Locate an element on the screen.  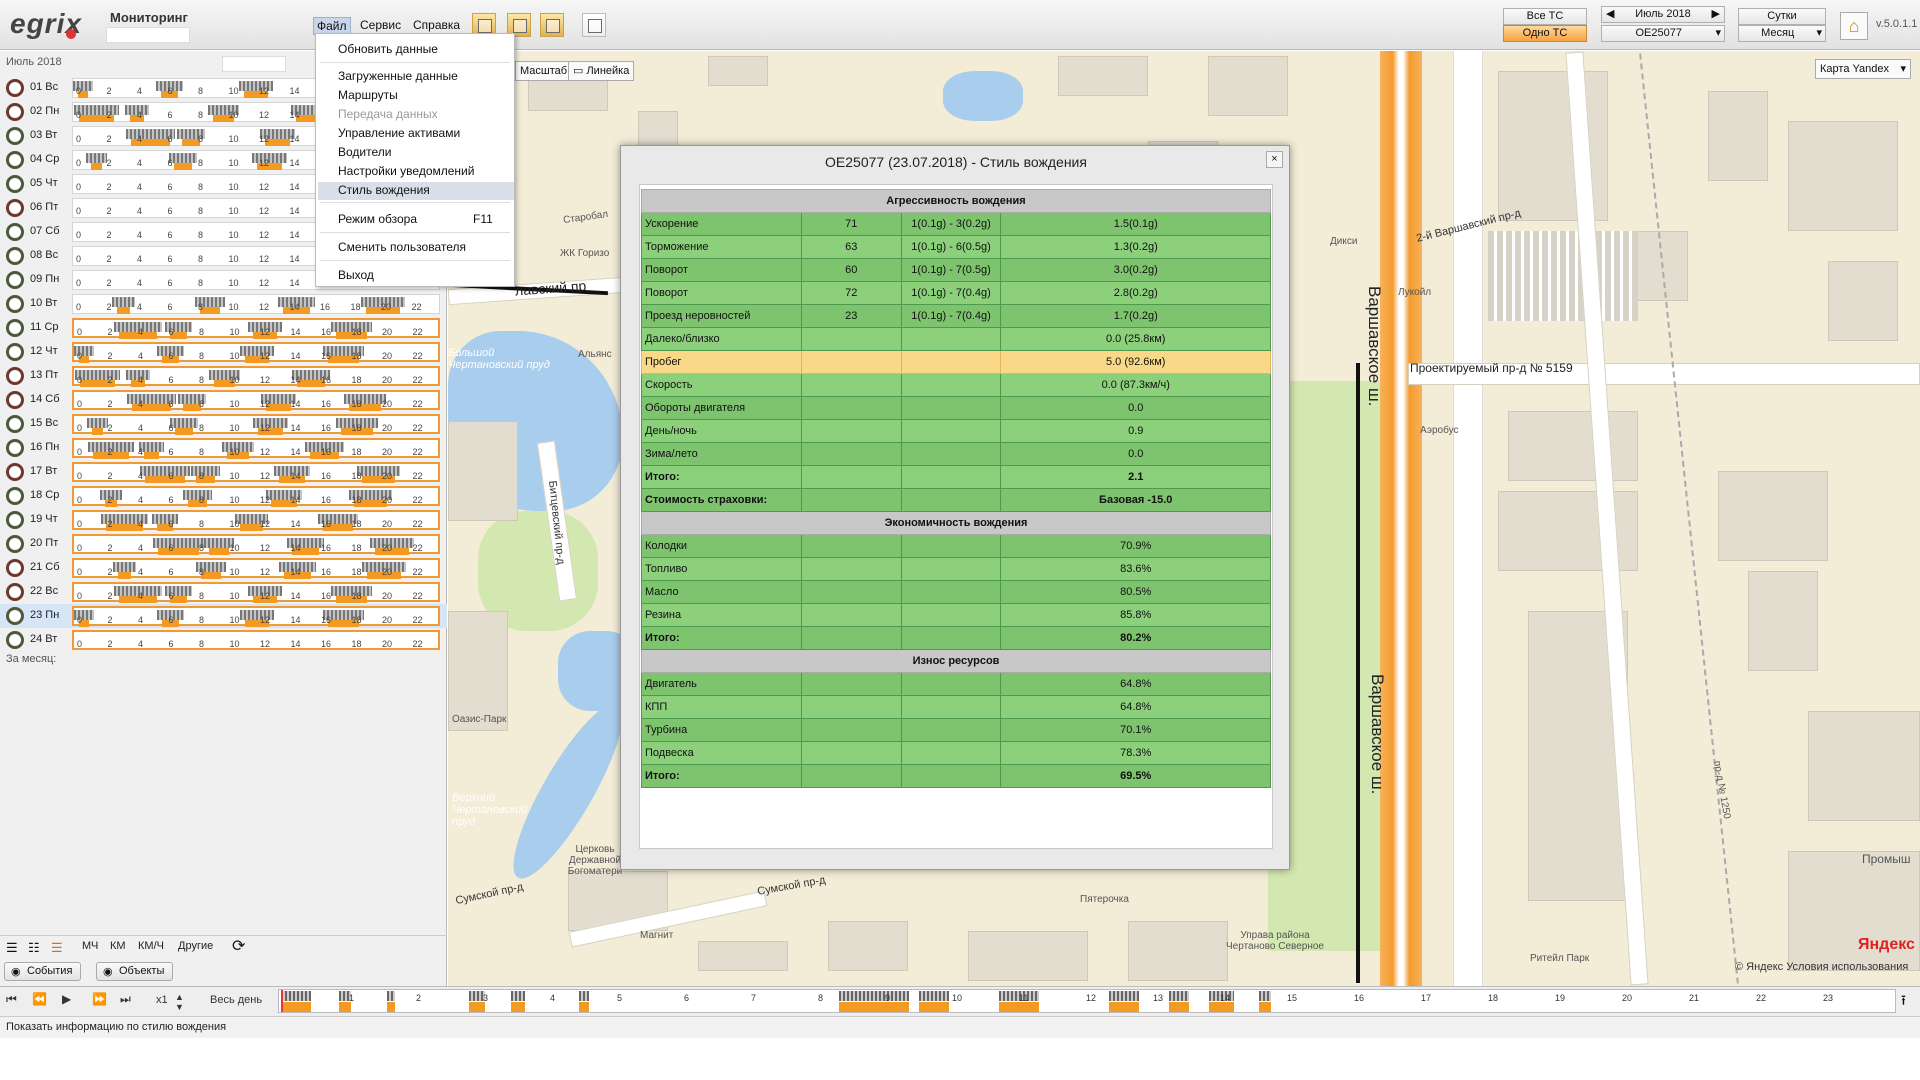
timeline-activity is located at coordinates (584, 996).